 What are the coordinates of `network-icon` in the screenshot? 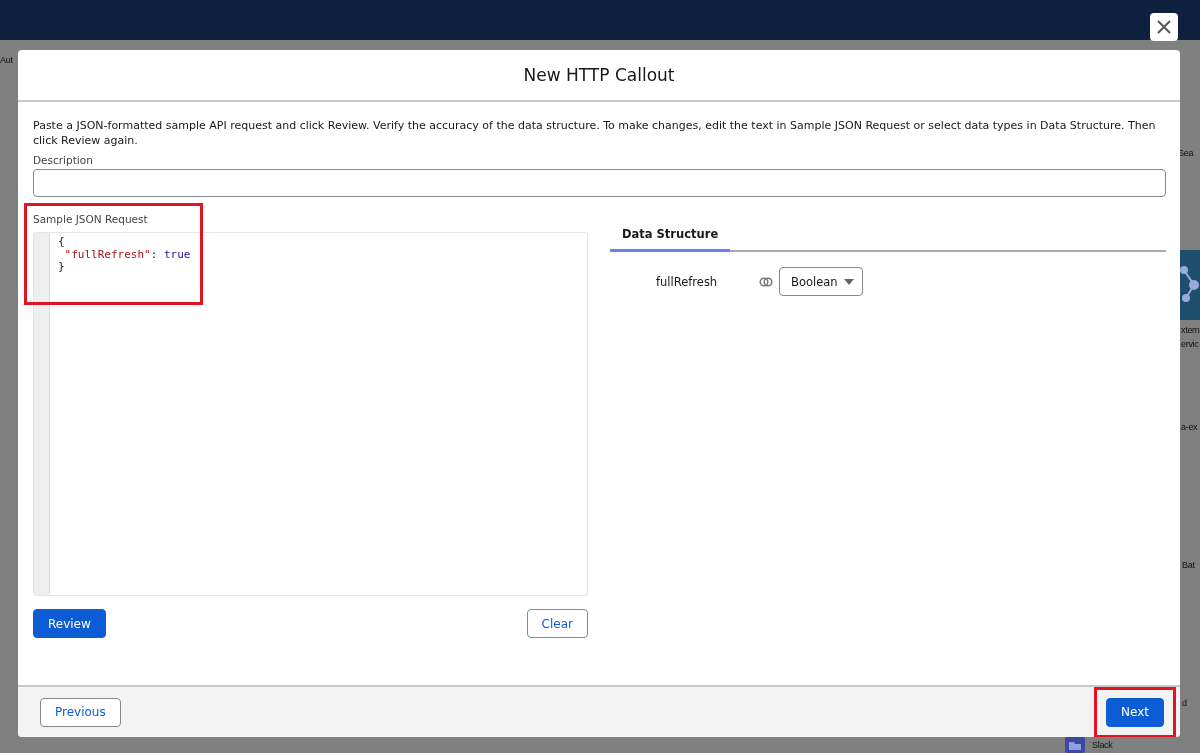 It's located at (1190, 285).